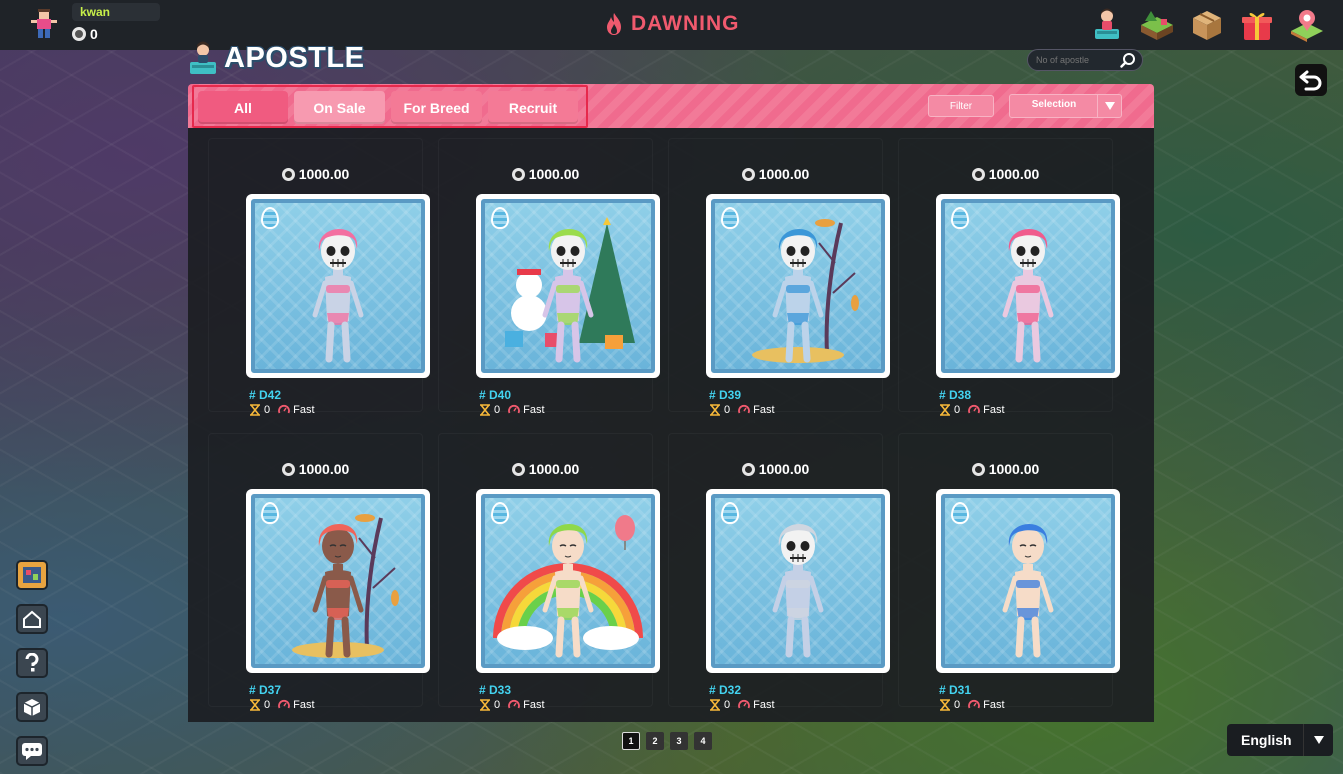  What do you see at coordinates (495, 395) in the screenshot?
I see `apostle-id: # D40` at bounding box center [495, 395].